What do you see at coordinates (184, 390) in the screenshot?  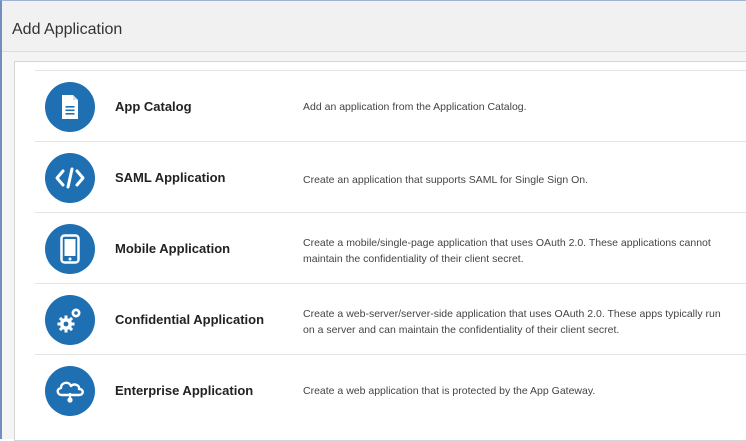 I see `option-title: Enterprise Application` at bounding box center [184, 390].